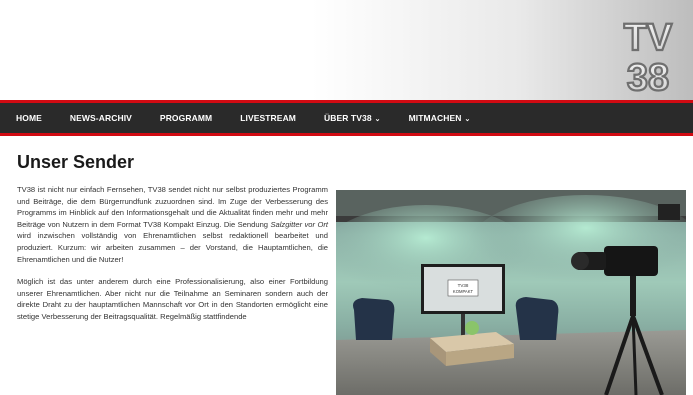 This screenshot has width=693, height=395. I want to click on logo-text-bottom: 38, so click(648, 75).